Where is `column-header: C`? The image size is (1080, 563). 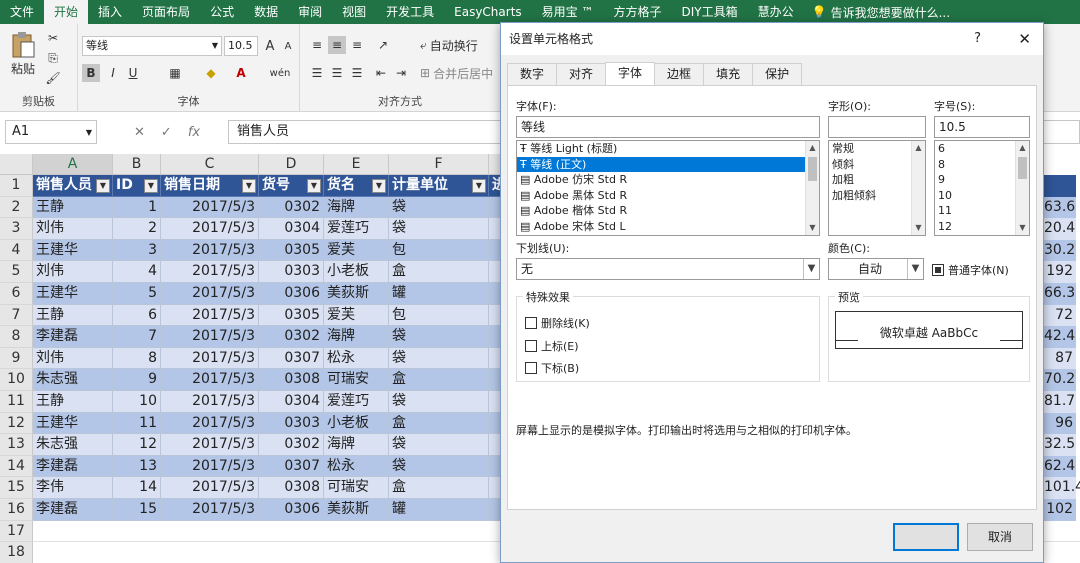 column-header: C is located at coordinates (210, 164).